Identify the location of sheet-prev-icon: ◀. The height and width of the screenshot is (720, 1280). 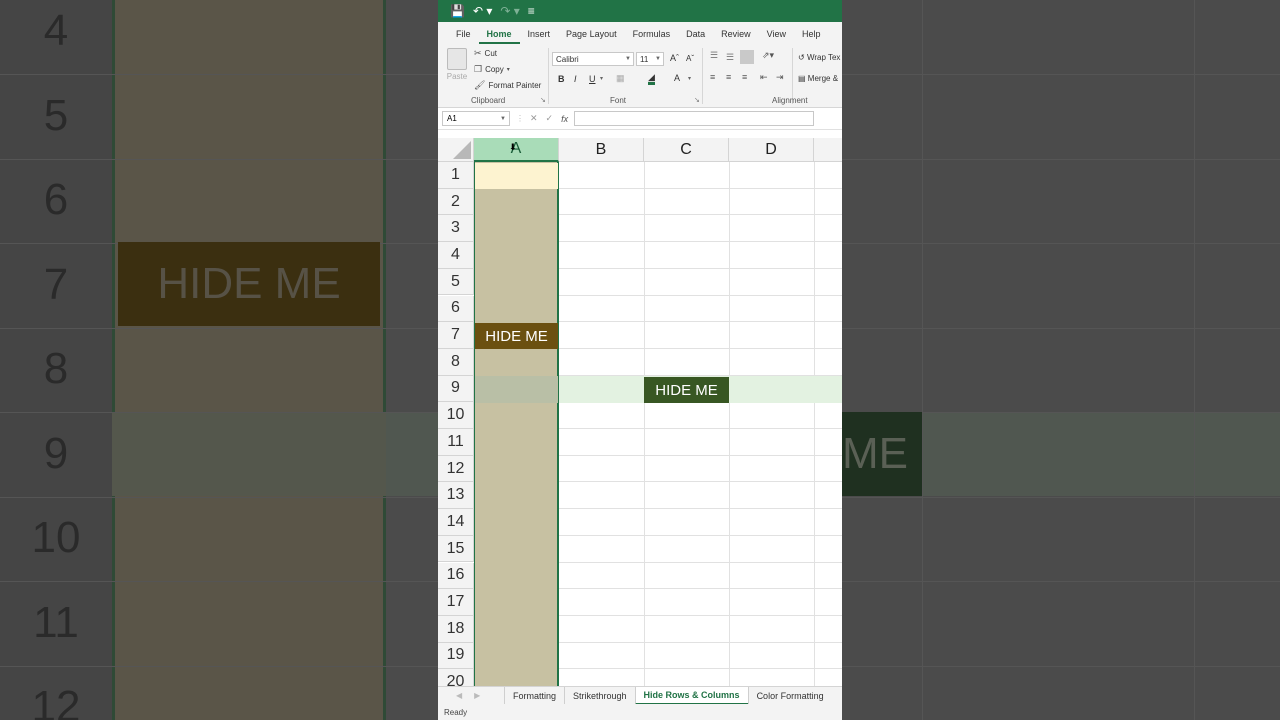
(459, 695).